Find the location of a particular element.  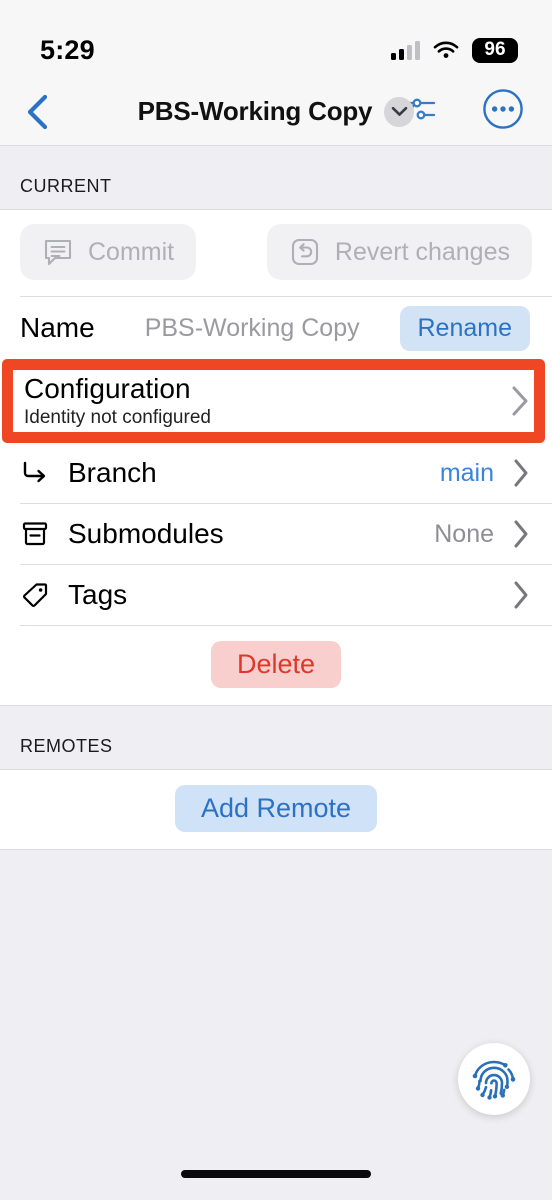

tags-label: Tags is located at coordinates (98, 595).